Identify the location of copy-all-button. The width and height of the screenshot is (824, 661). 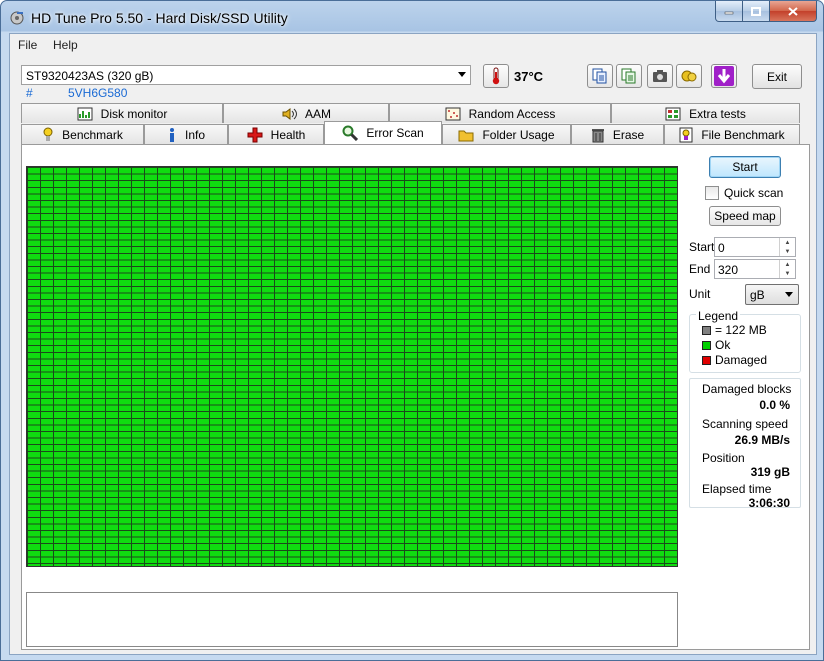
(629, 76).